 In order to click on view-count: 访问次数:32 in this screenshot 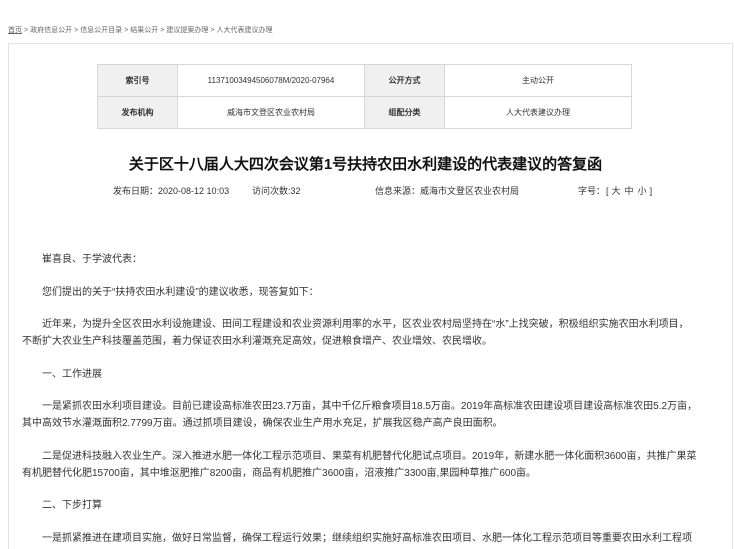, I will do `click(276, 191)`.